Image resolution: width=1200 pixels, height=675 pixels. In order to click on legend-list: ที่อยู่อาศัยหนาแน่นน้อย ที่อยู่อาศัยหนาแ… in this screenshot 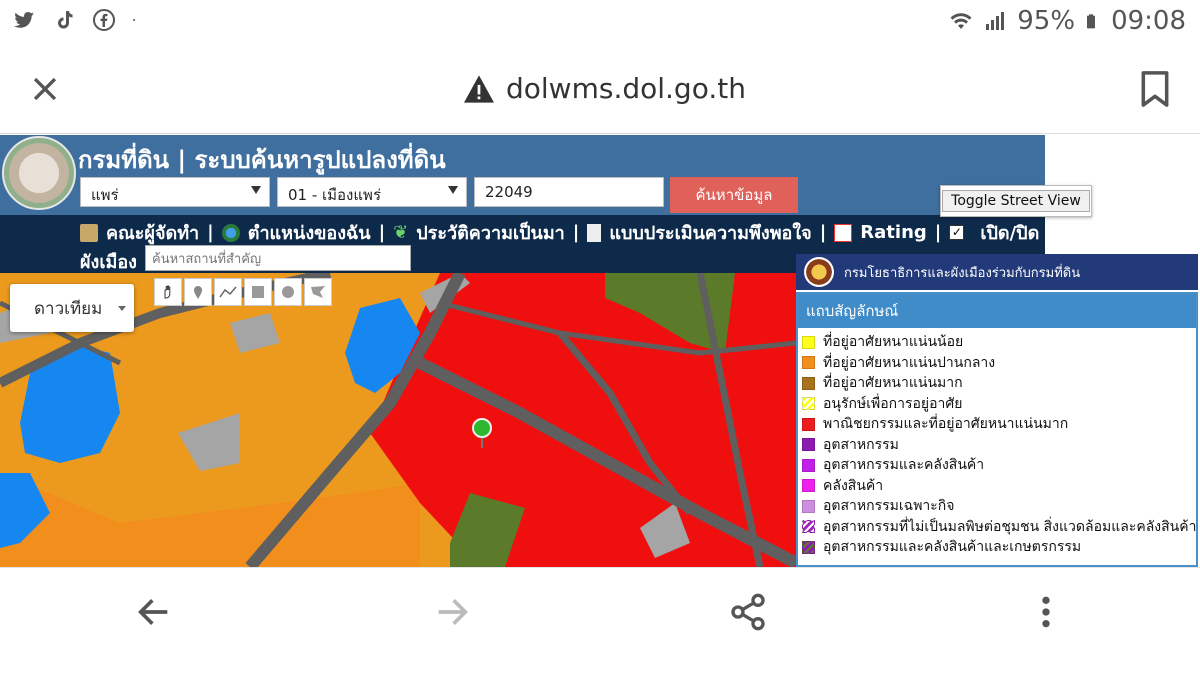, I will do `click(997, 443)`.